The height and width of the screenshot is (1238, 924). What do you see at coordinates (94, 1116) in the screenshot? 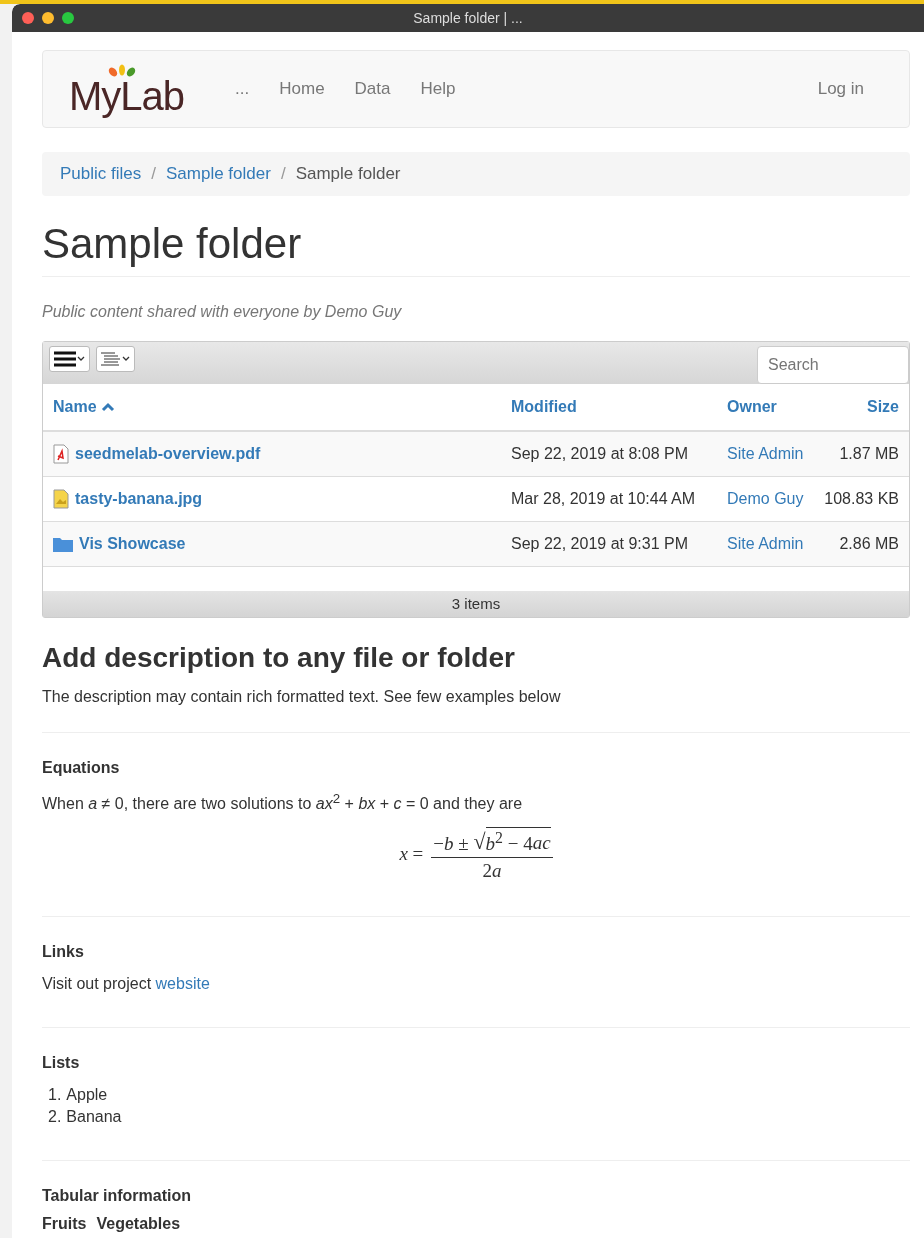
I see `list-item: Banana` at bounding box center [94, 1116].